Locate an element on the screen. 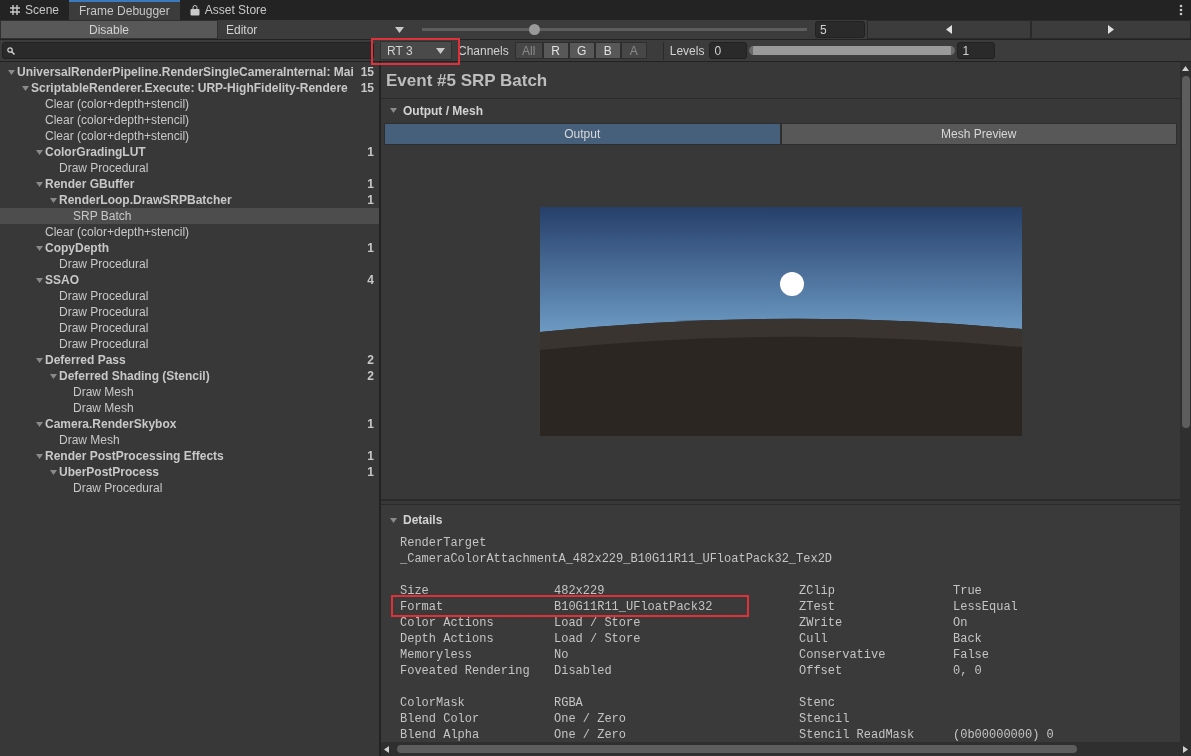 The image size is (1191, 756). detail-label: ZTest is located at coordinates (817, 607).